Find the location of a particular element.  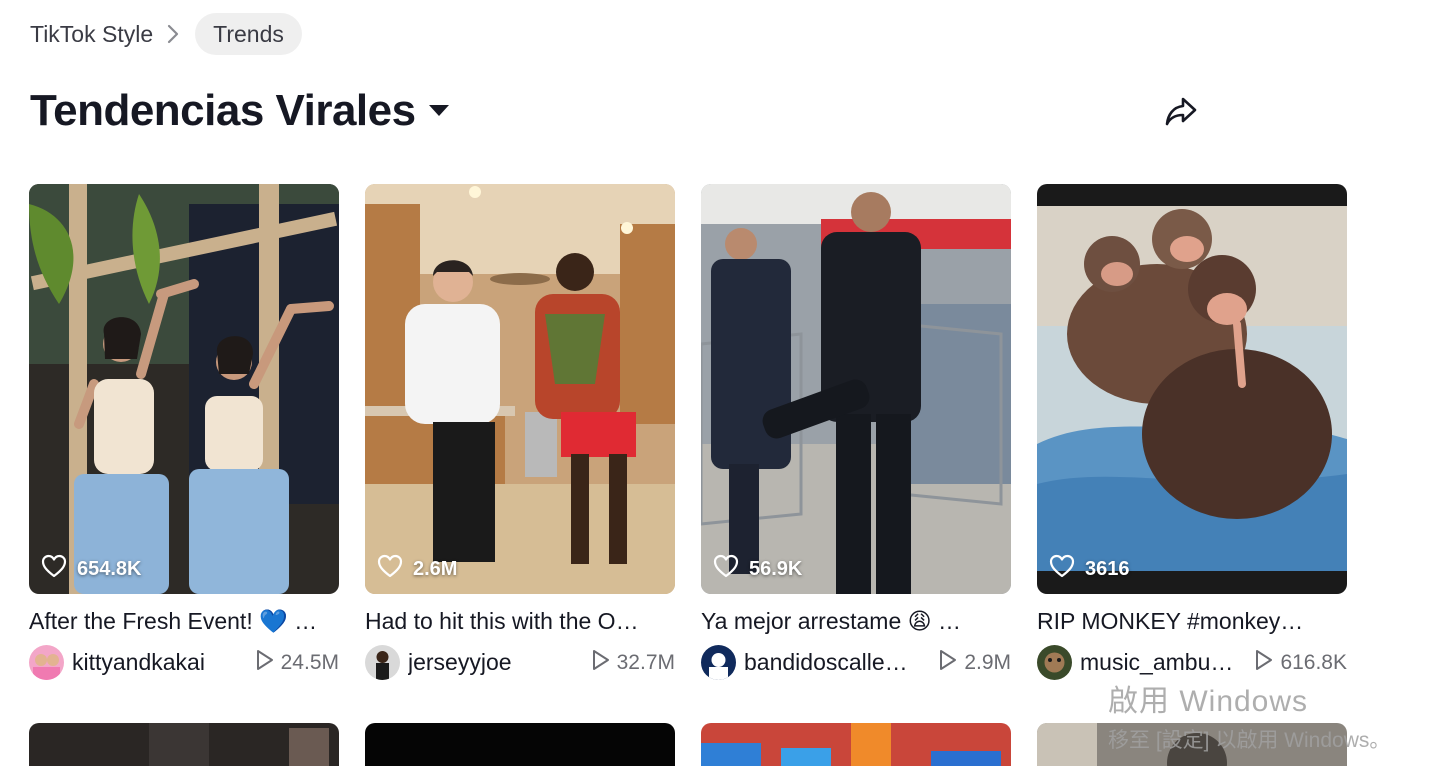

views-value: 32.7M is located at coordinates (645, 662).